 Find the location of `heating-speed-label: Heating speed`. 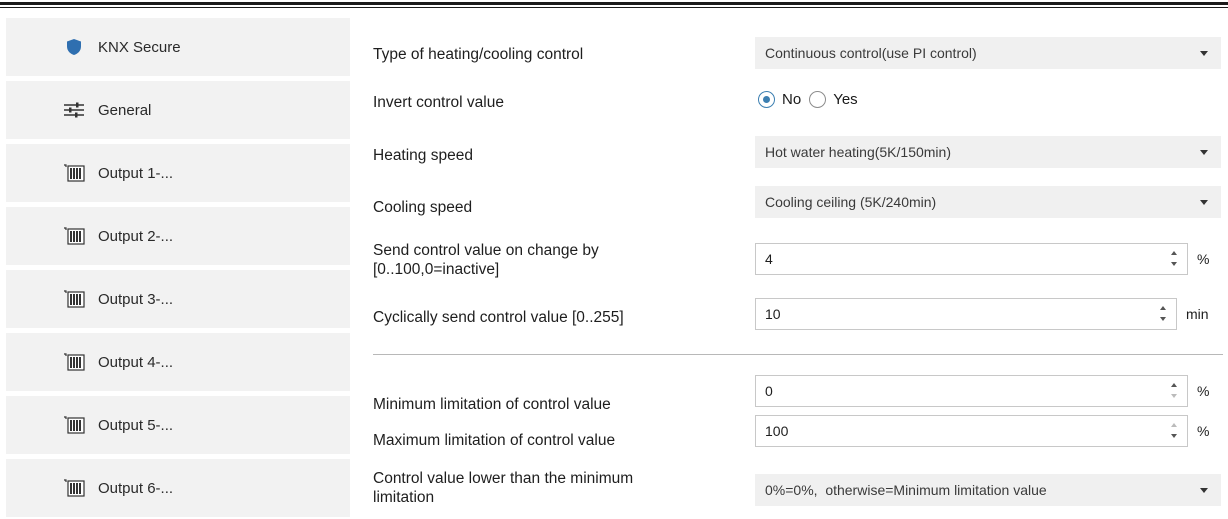

heating-speed-label: Heating speed is located at coordinates (423, 155).